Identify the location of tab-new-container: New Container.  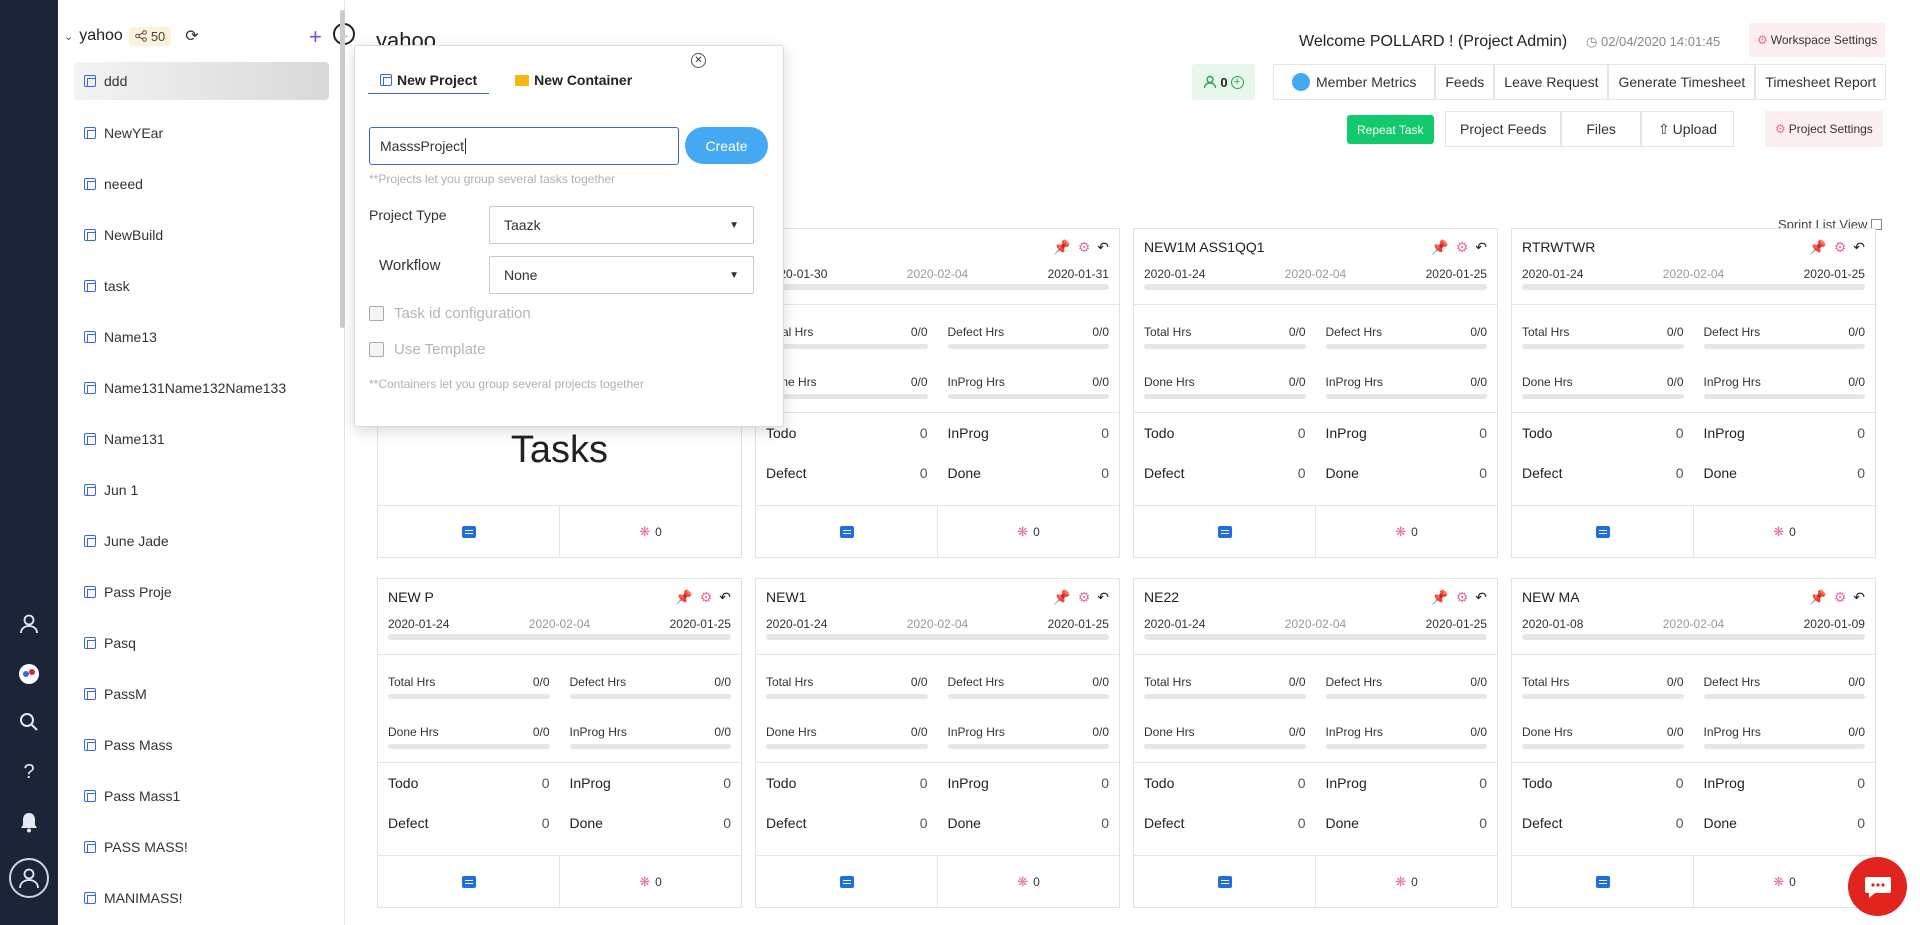
(573, 80).